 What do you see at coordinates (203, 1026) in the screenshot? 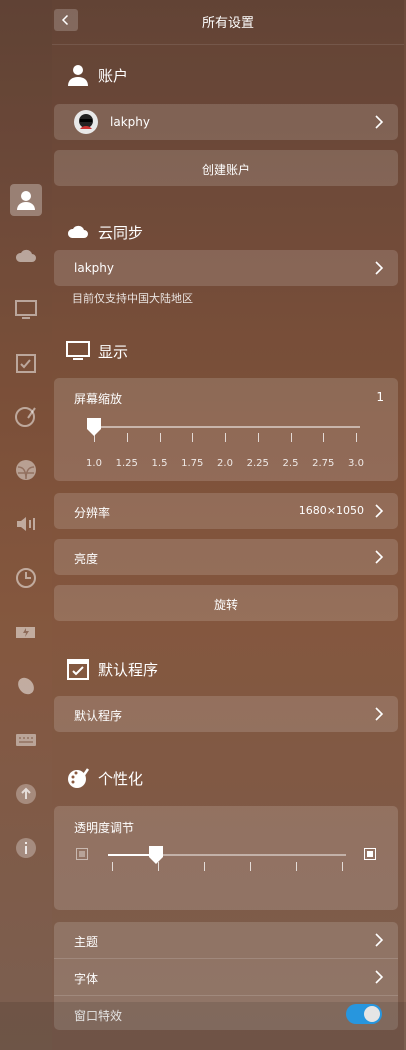
I see `taskbar-strip` at bounding box center [203, 1026].